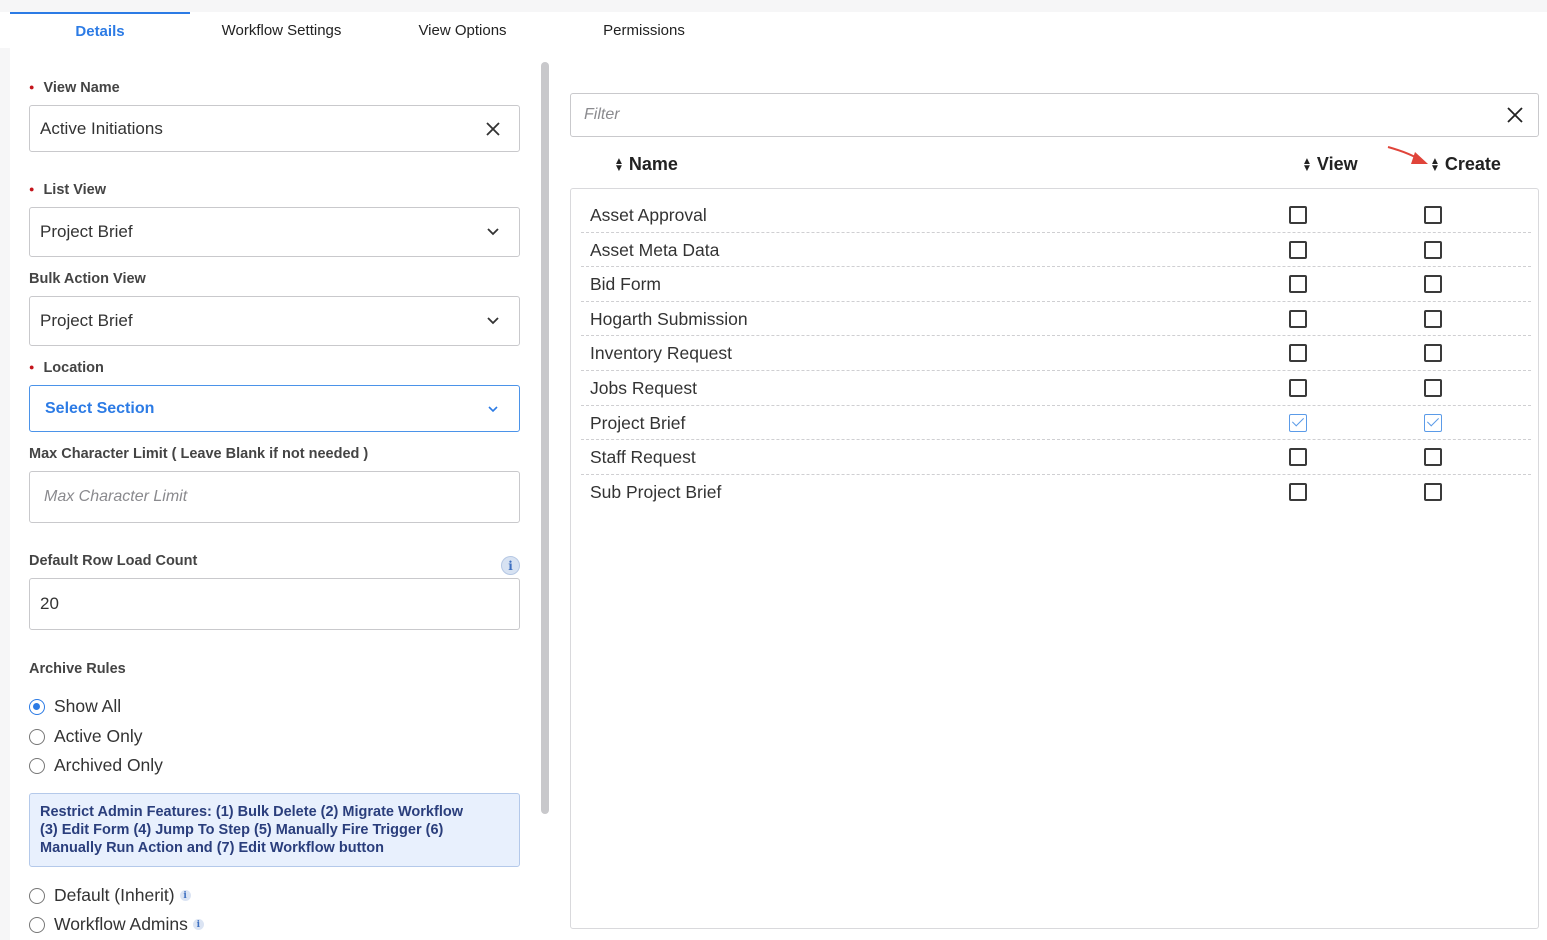  What do you see at coordinates (67, 190) in the screenshot?
I see `list-view-label: List View` at bounding box center [67, 190].